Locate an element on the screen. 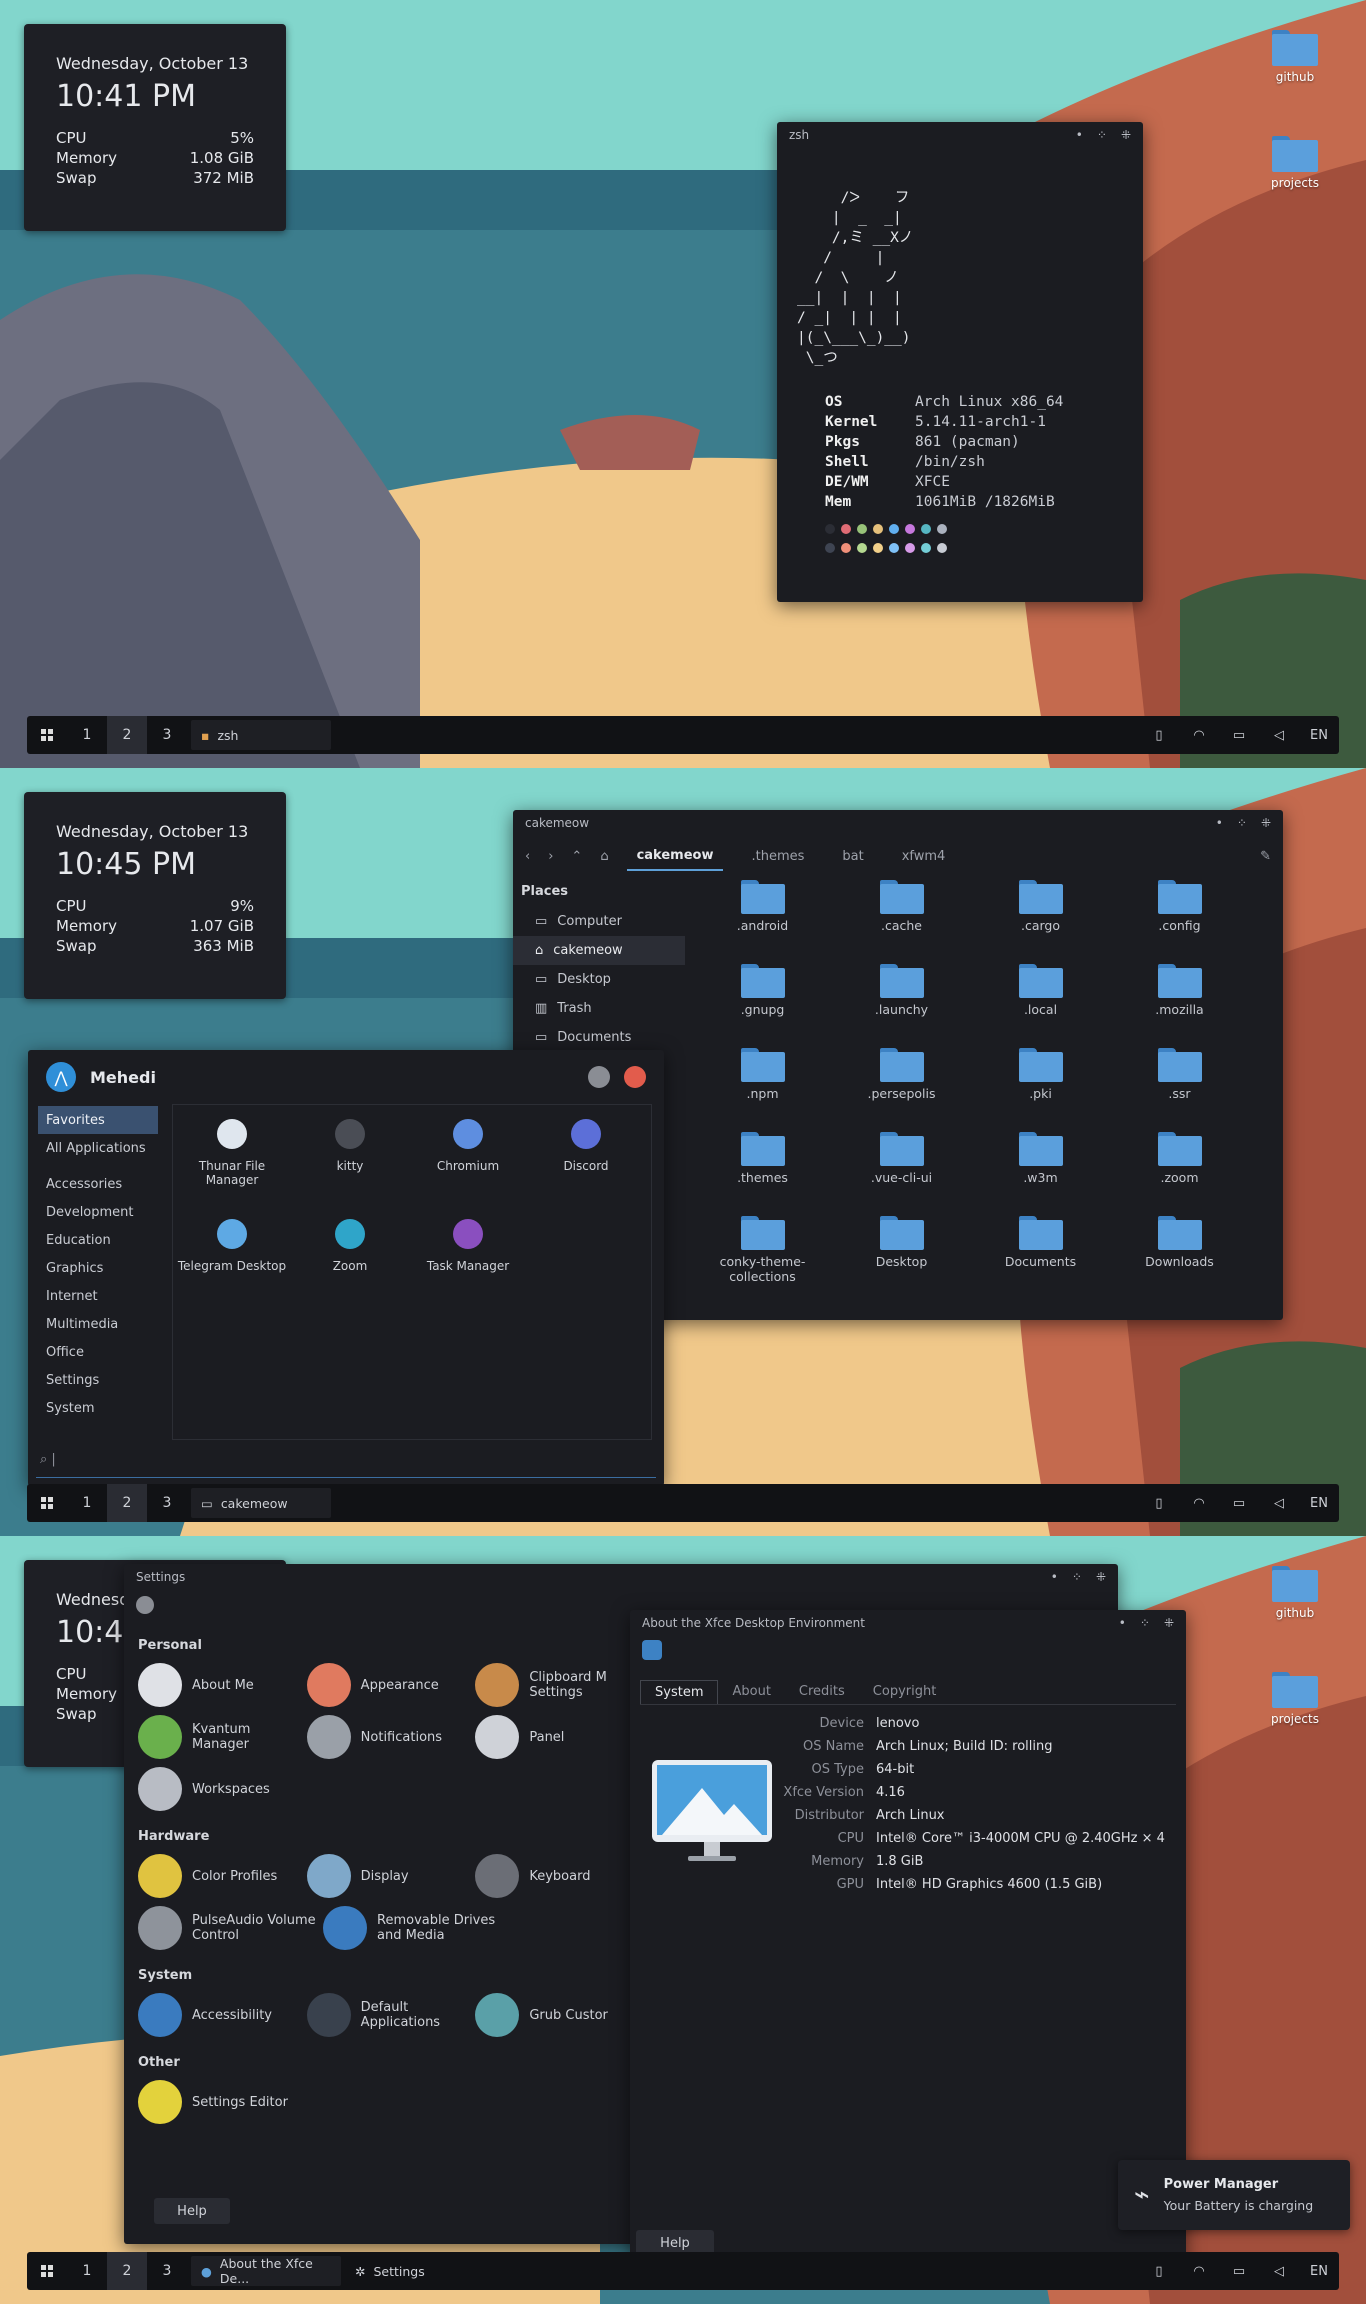  file-item: .cache is located at coordinates (901, 915).